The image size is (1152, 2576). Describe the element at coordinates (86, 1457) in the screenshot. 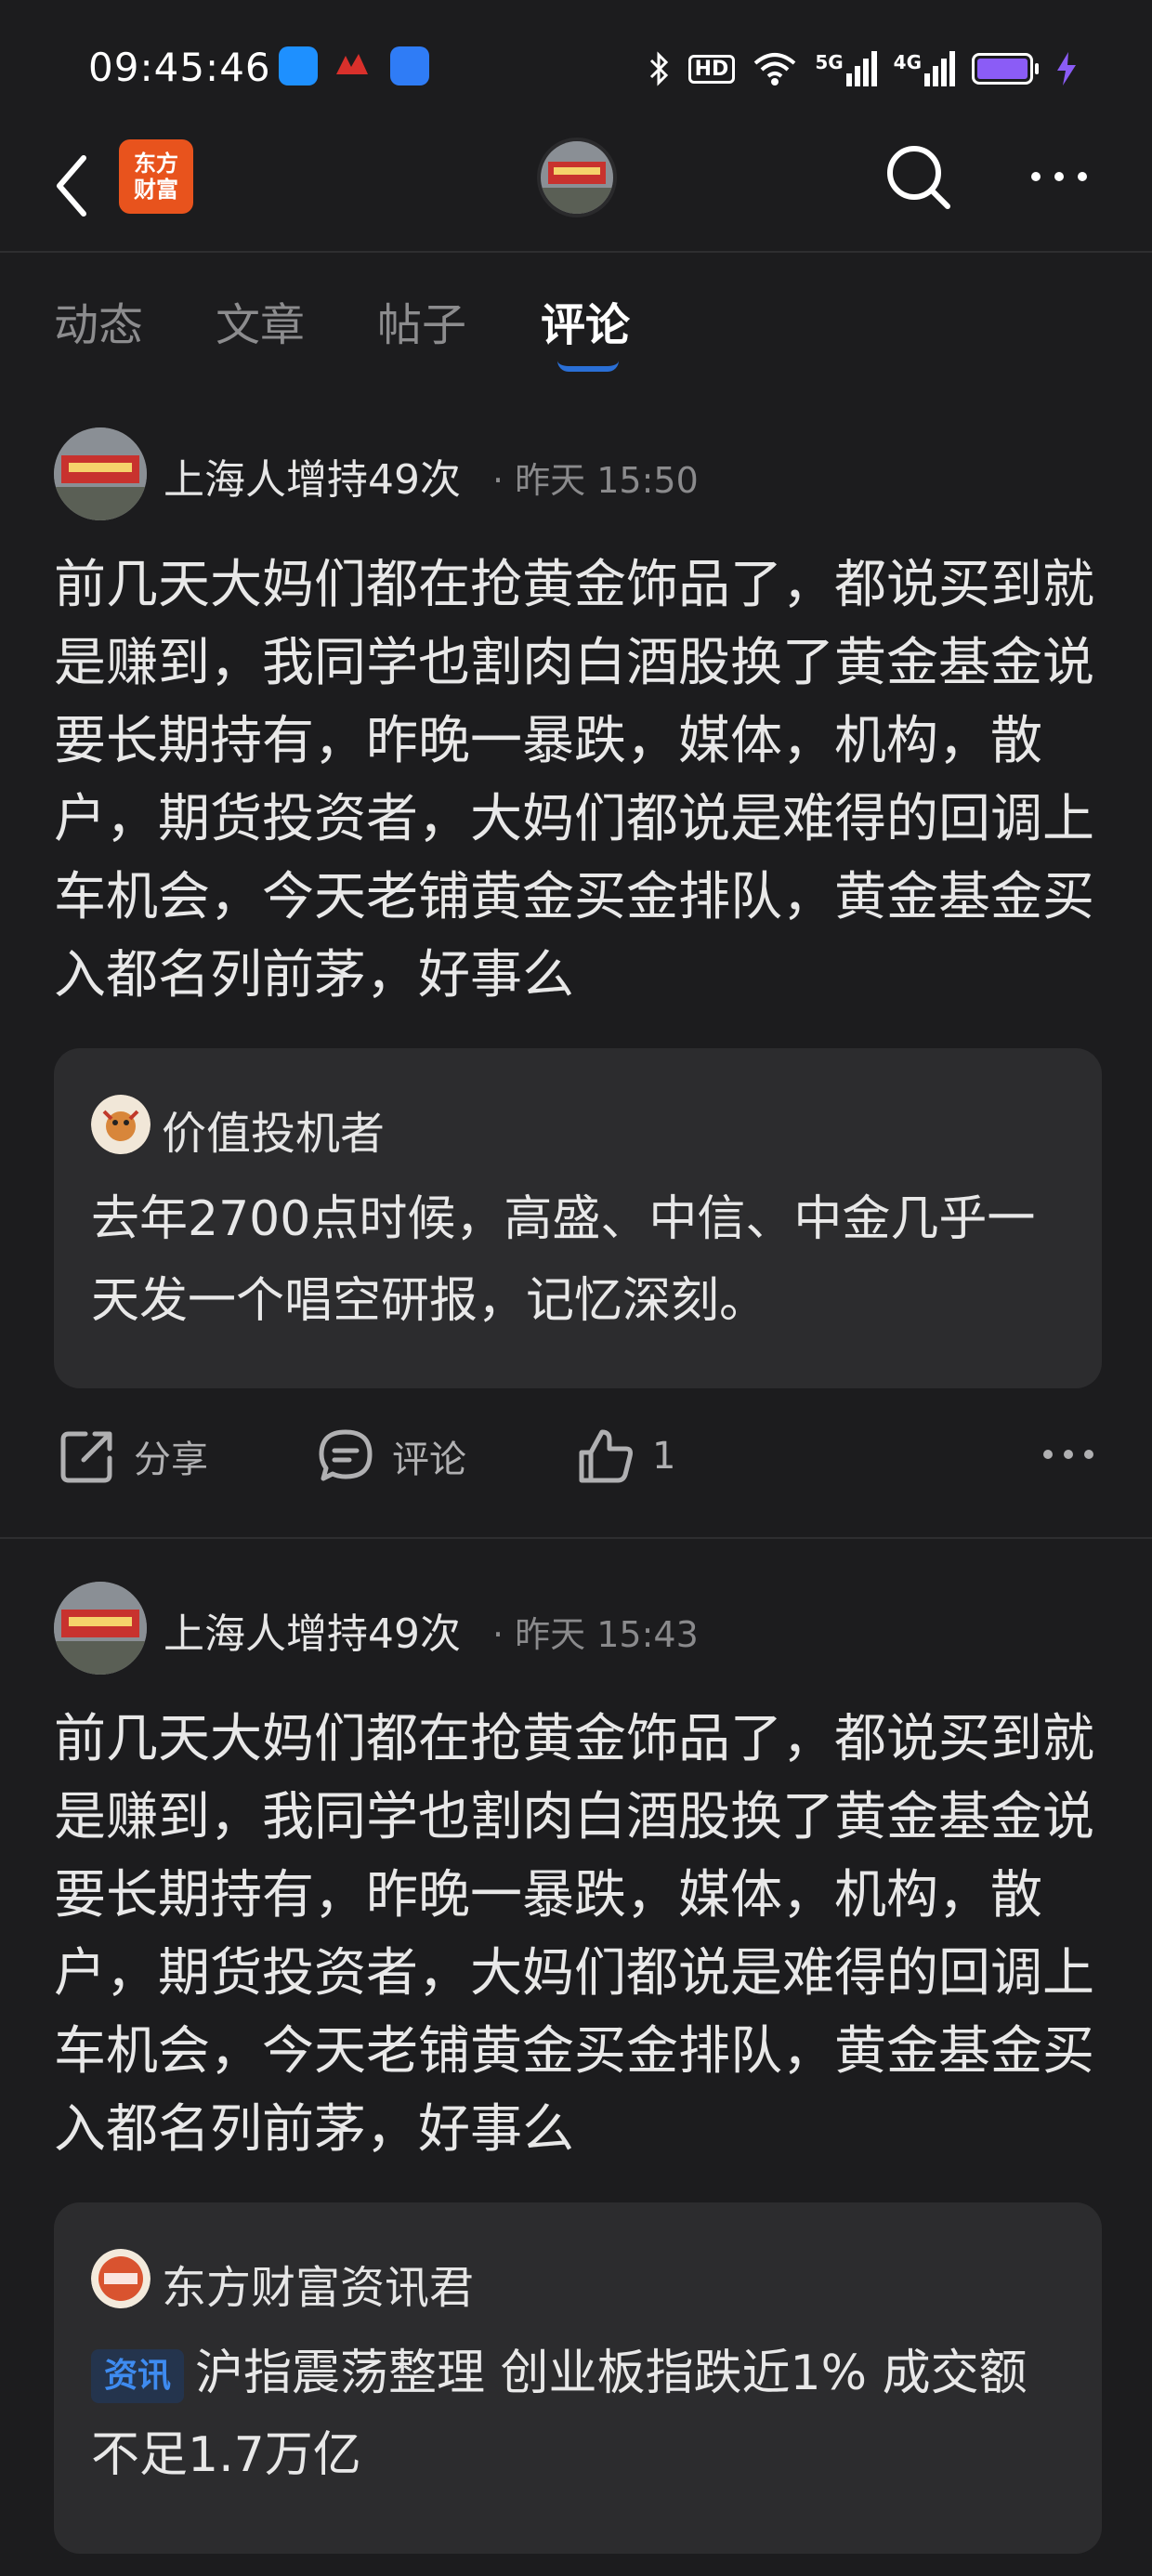

I see `share-icon` at that location.